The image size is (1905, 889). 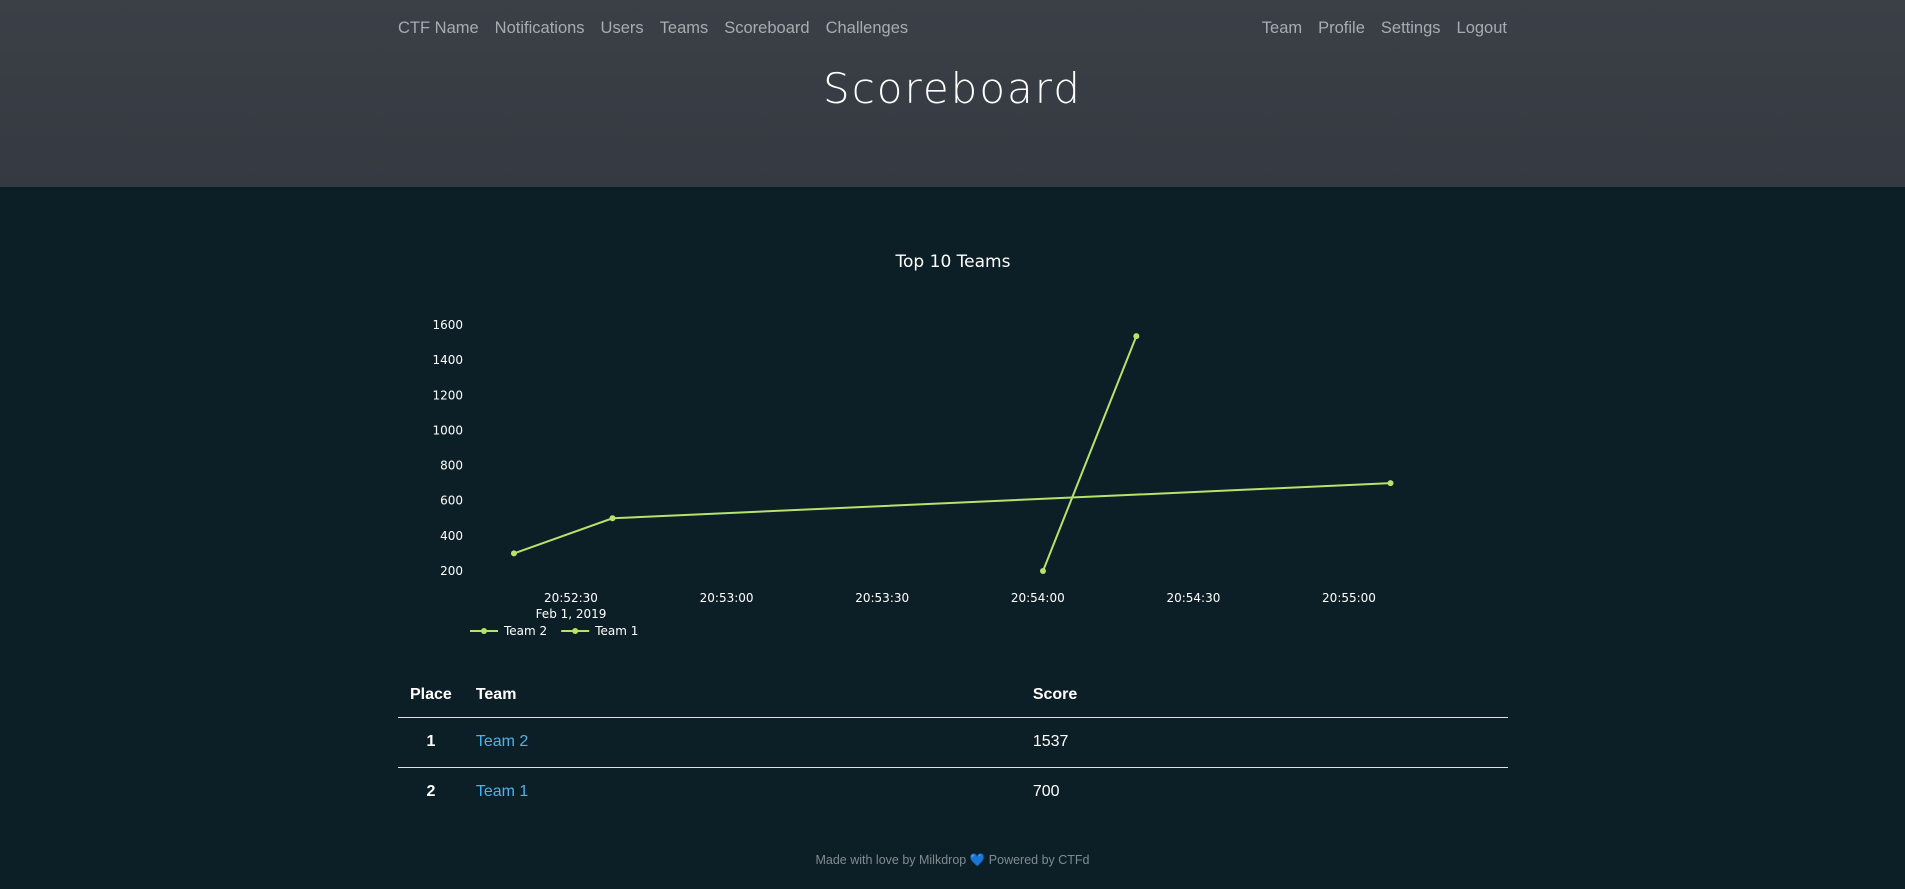 I want to click on nav-users: Users, so click(x=622, y=28).